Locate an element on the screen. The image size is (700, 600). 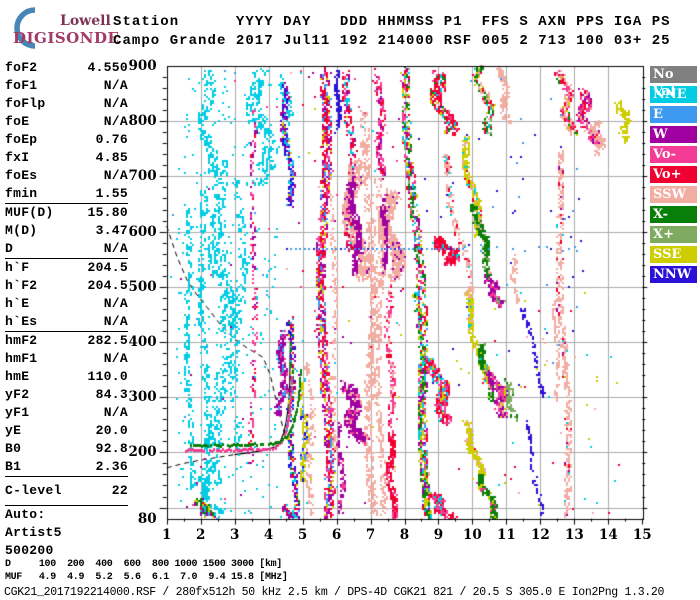
x-axis-tick-label: 7 is located at coordinates (370, 534).